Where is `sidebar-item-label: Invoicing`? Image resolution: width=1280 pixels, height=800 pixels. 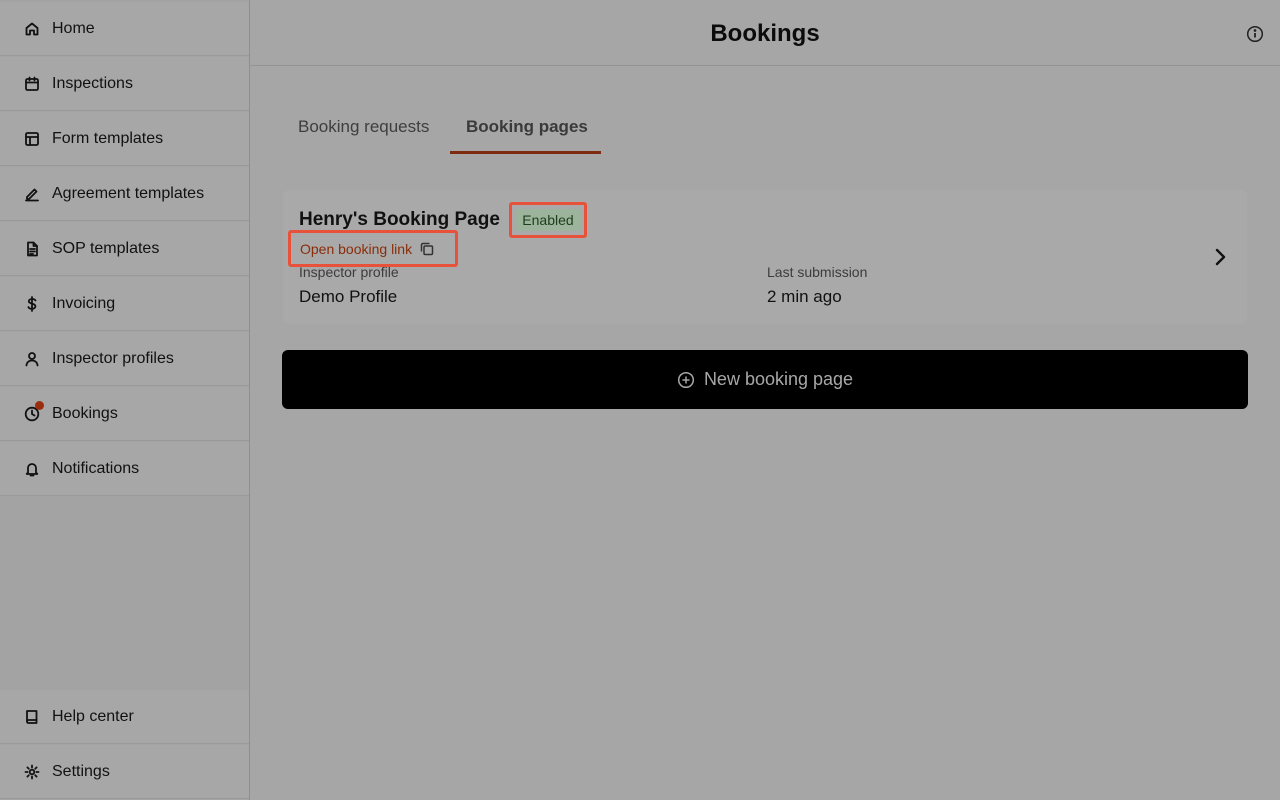 sidebar-item-label: Invoicing is located at coordinates (84, 303).